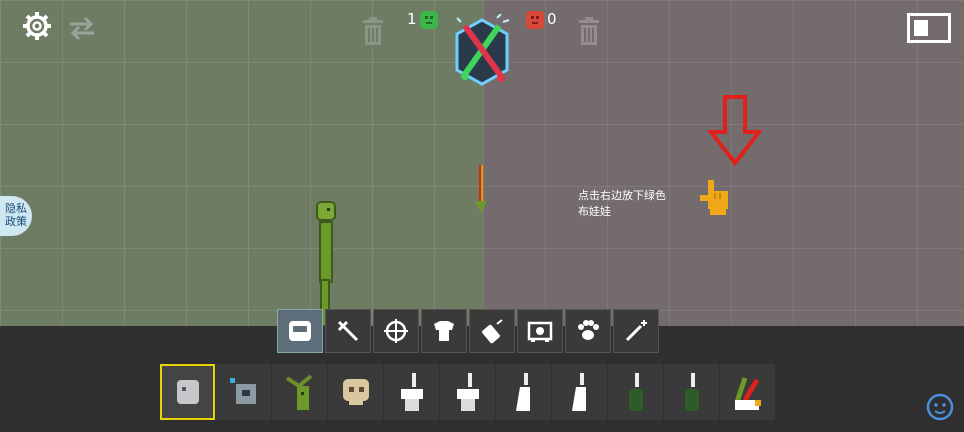 Image resolution: width=964 pixels, height=432 pixels. I want to click on colorful-creature-icon, so click(747, 393).